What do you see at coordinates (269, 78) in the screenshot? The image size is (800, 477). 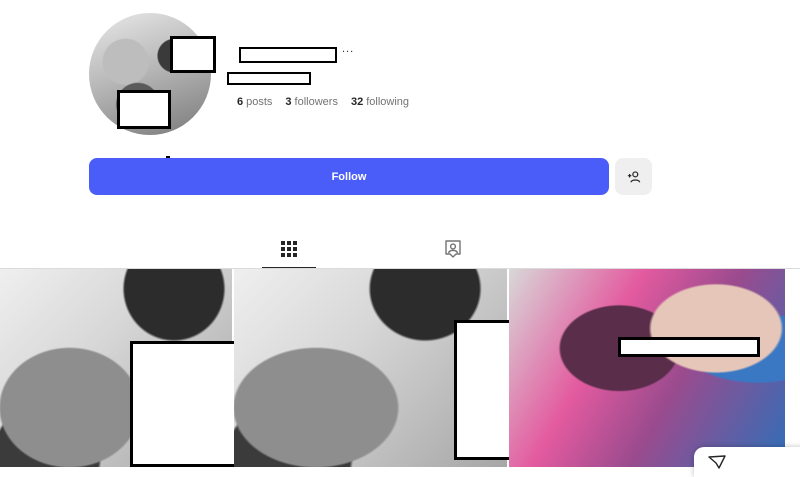 I see `fullname-redacted` at bounding box center [269, 78].